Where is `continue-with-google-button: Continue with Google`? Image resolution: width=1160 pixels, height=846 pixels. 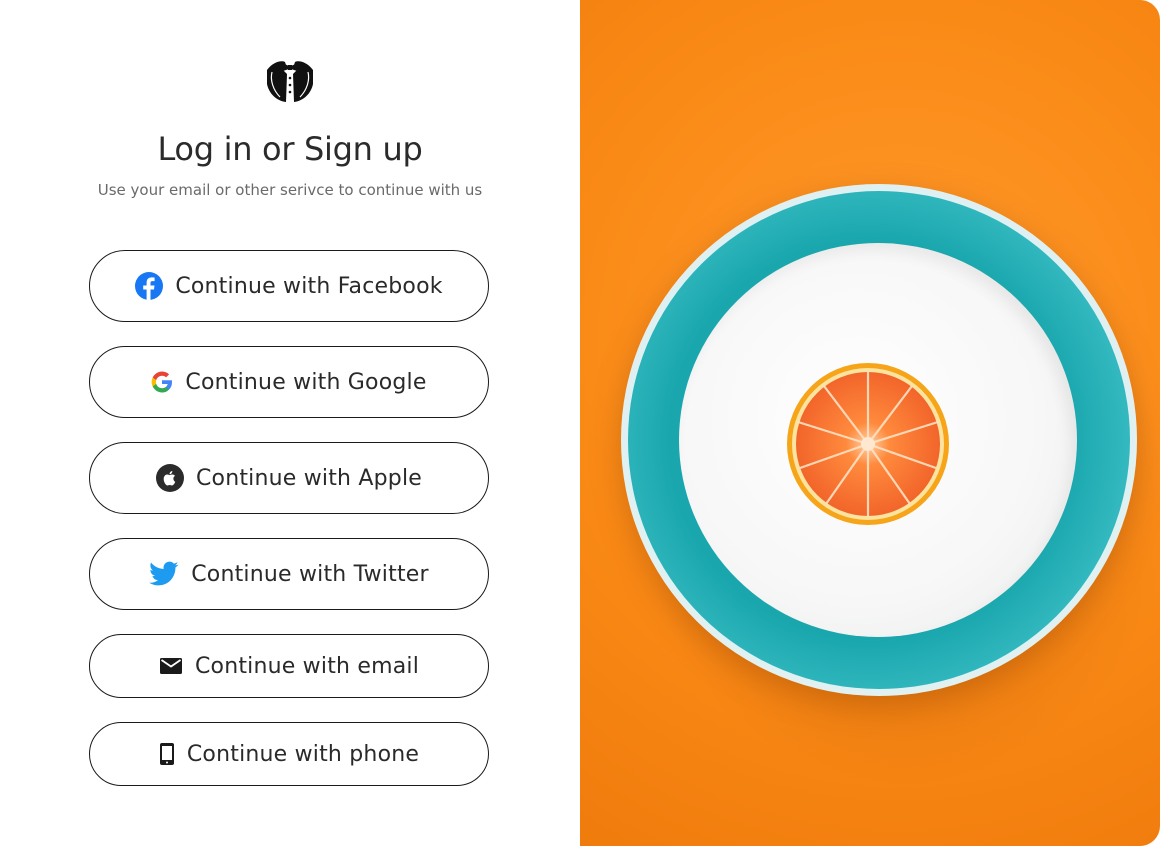
continue-with-google-button: Continue with Google is located at coordinates (289, 382).